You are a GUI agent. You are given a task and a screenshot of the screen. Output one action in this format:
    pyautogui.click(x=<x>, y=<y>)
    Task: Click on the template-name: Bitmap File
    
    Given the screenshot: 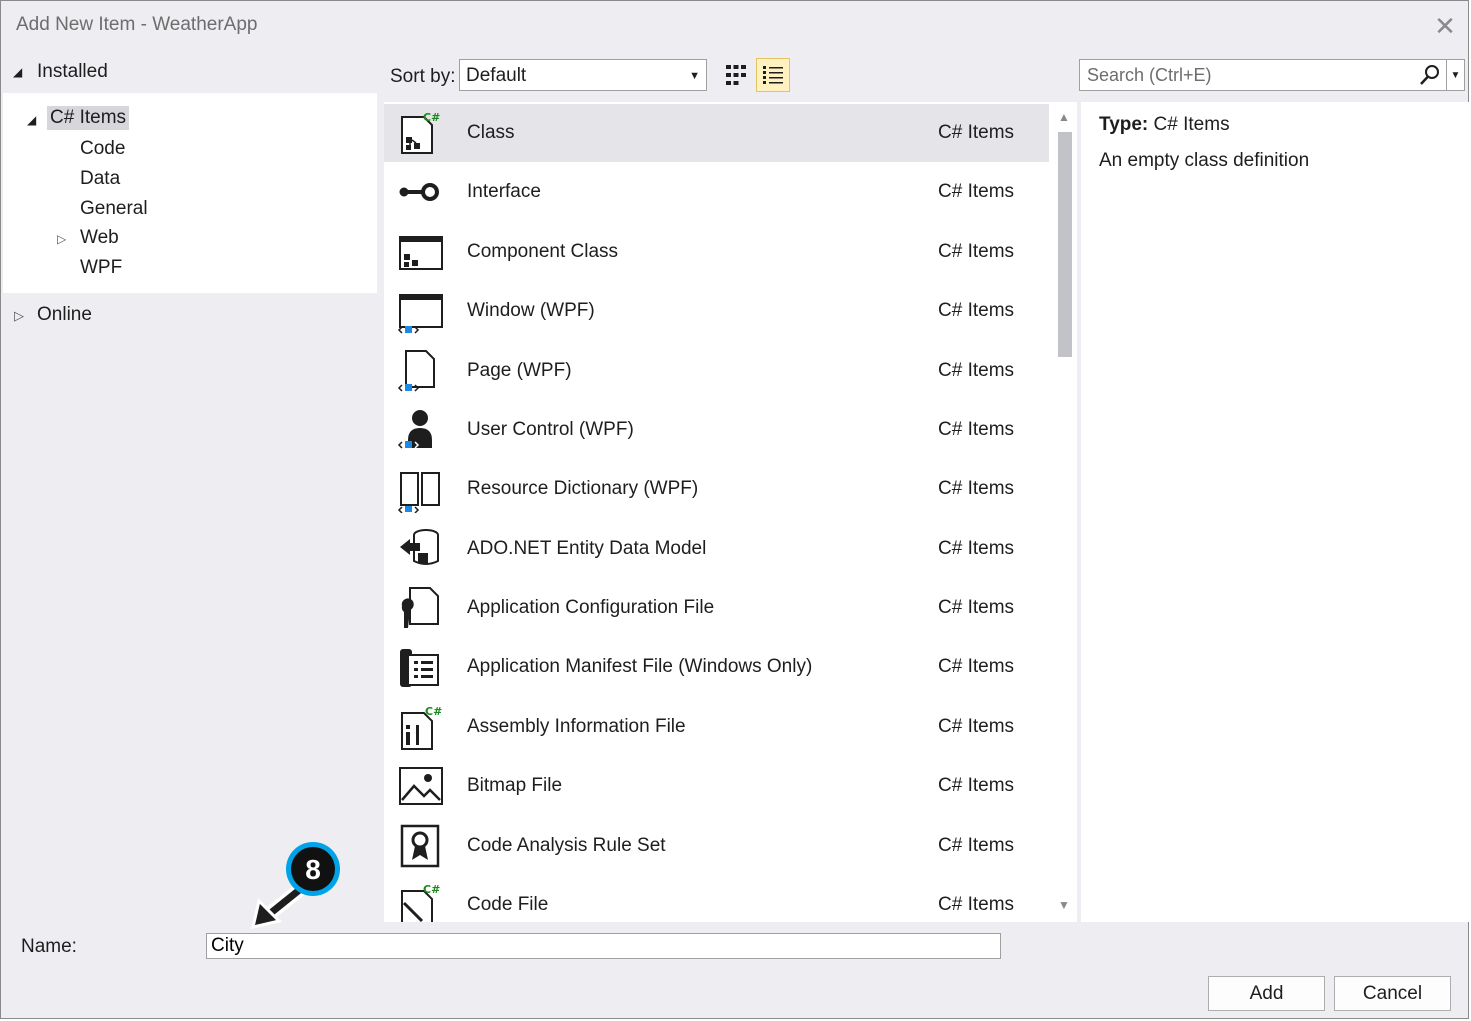 What is the action you would take?
    pyautogui.click(x=515, y=785)
    